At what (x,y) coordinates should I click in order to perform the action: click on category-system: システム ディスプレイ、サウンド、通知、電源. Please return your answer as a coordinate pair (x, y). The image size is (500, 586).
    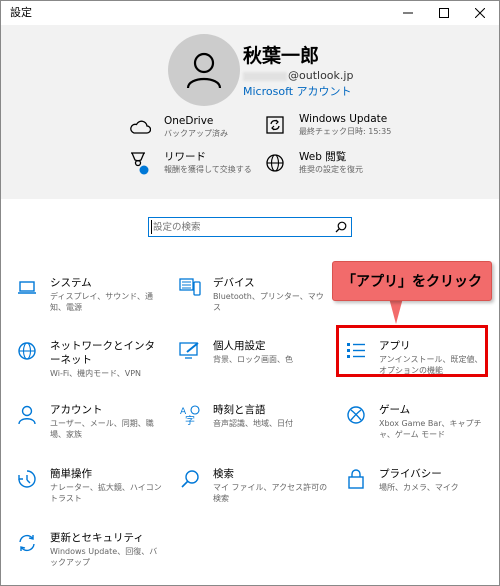
    Looking at the image, I should click on (90, 294).